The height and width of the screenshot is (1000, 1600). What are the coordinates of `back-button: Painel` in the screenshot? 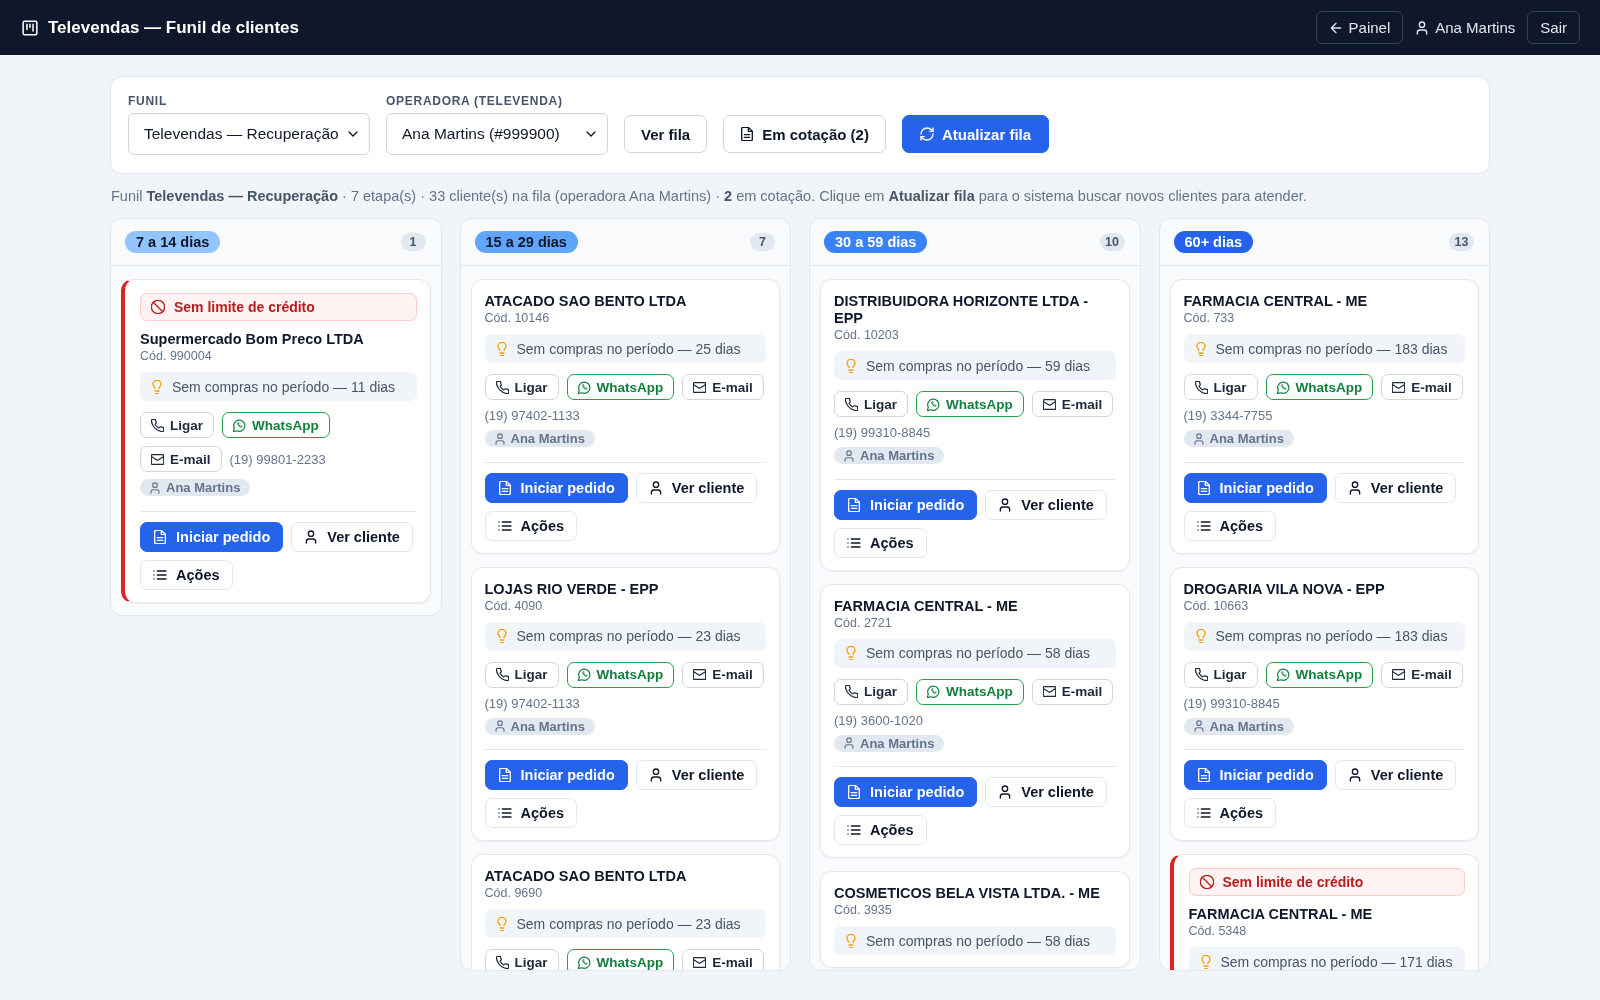 It's located at (1359, 27).